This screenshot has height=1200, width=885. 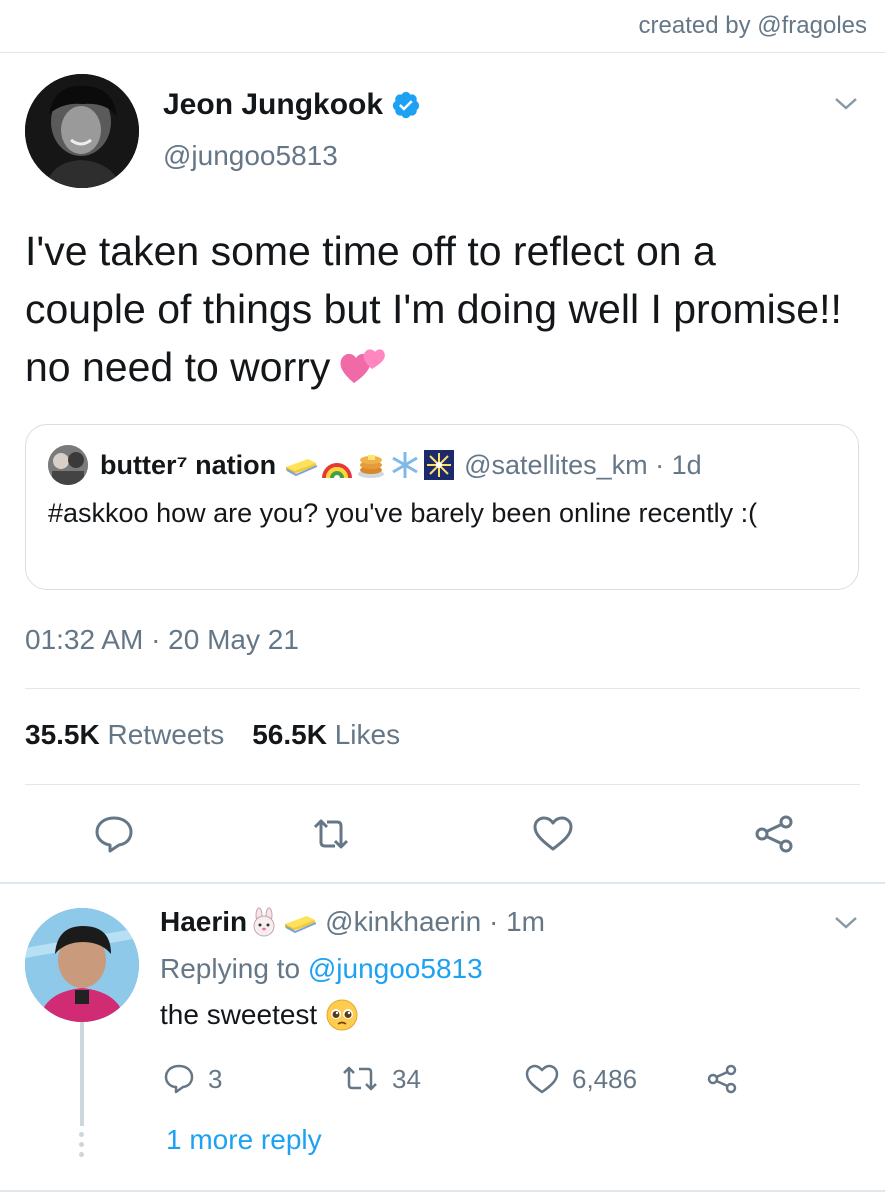 I want to click on quoted-tweet-header: butter⁷ nation @satellites_km · 1d, so click(x=375, y=465).